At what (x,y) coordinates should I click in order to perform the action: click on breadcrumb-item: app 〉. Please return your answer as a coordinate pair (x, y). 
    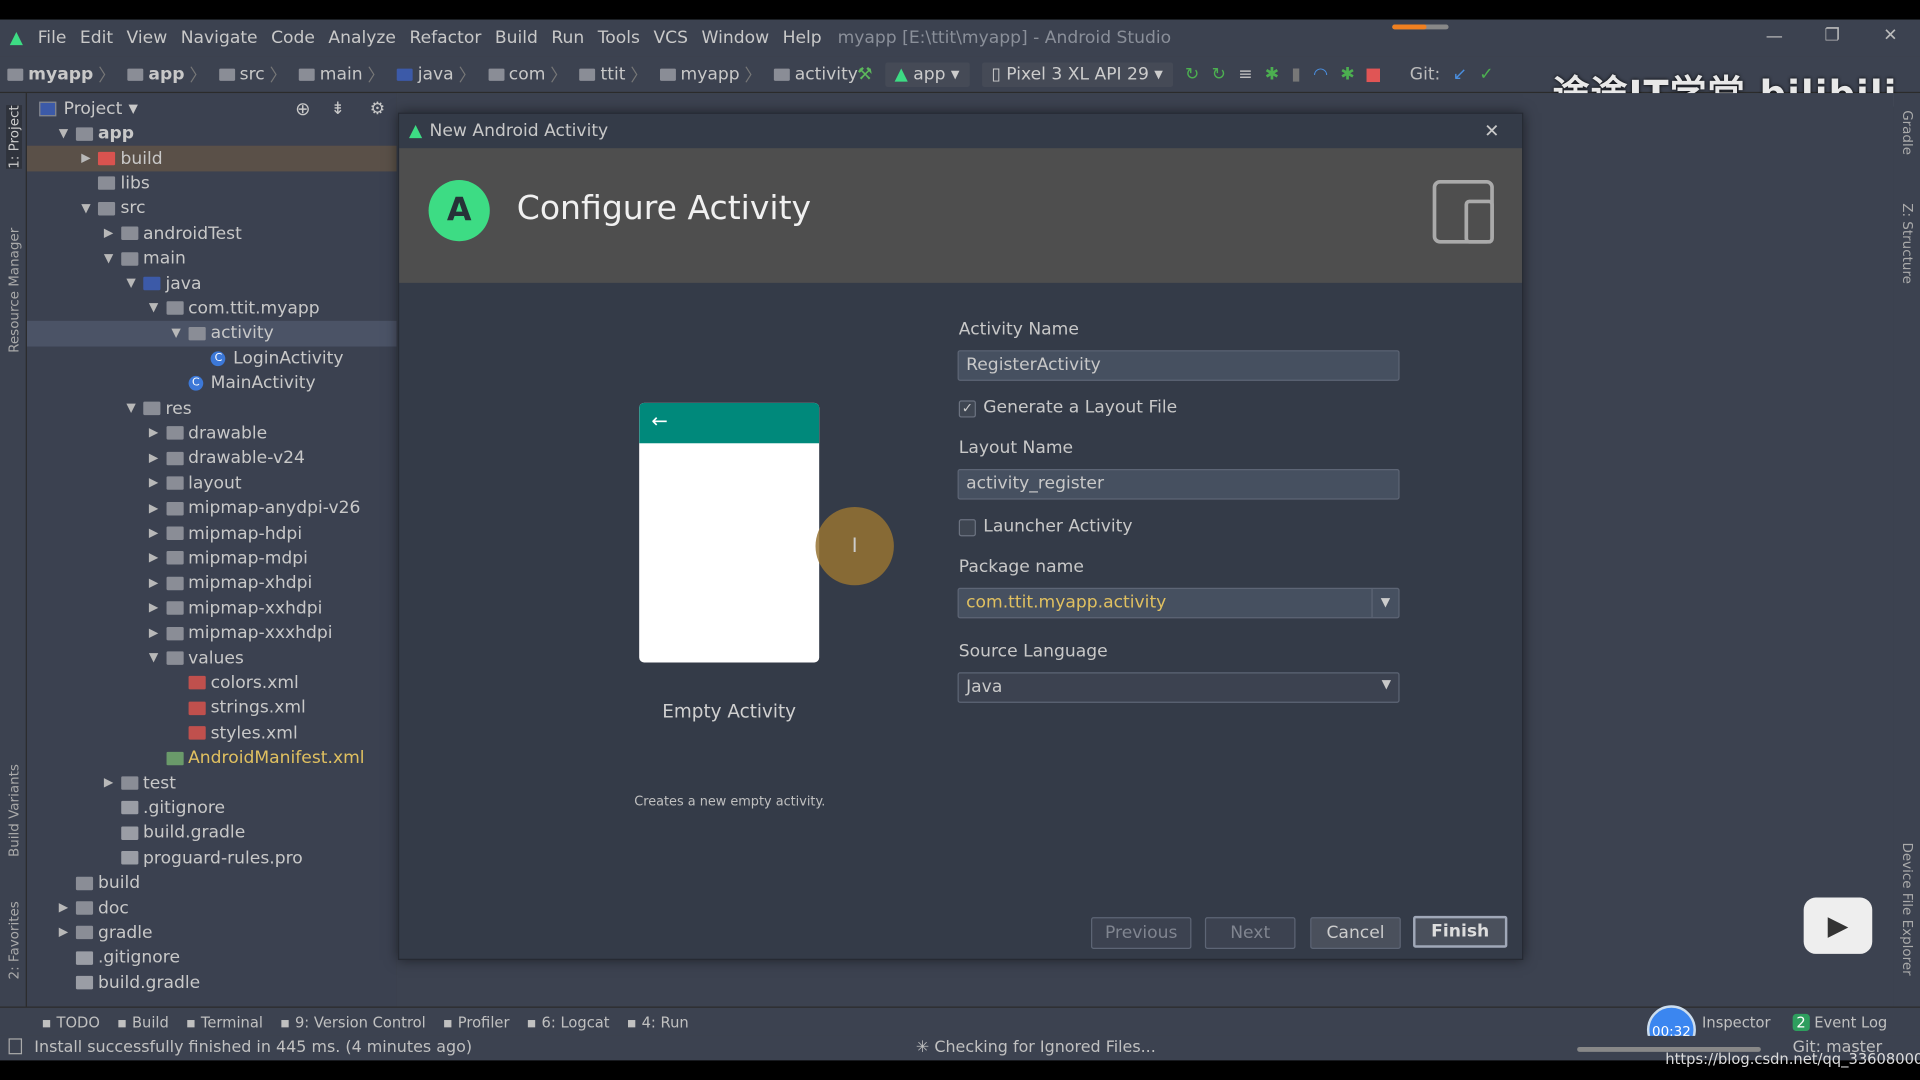
    Looking at the image, I should click on (163, 74).